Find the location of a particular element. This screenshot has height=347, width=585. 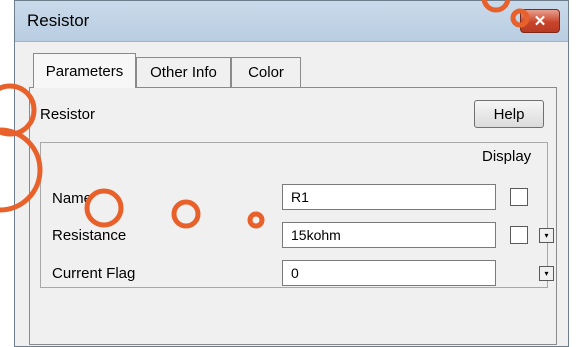

section-title: Resistor is located at coordinates (68, 114).